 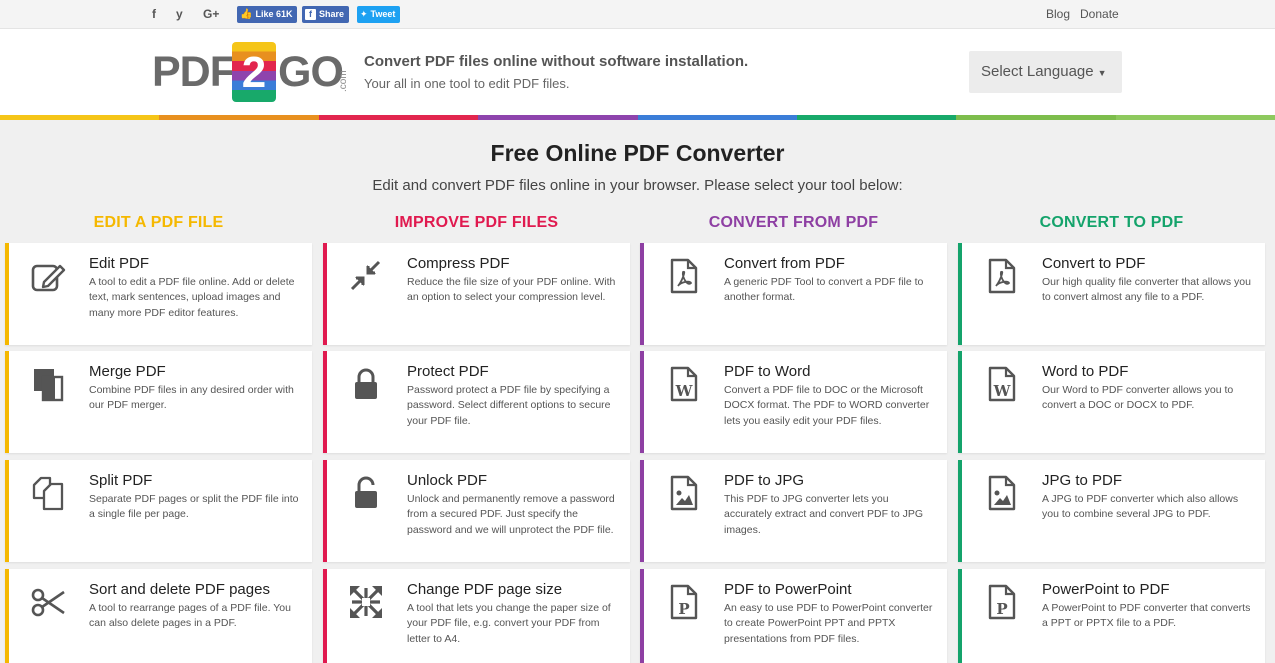 I want to click on lock-icon, so click(x=366, y=384).